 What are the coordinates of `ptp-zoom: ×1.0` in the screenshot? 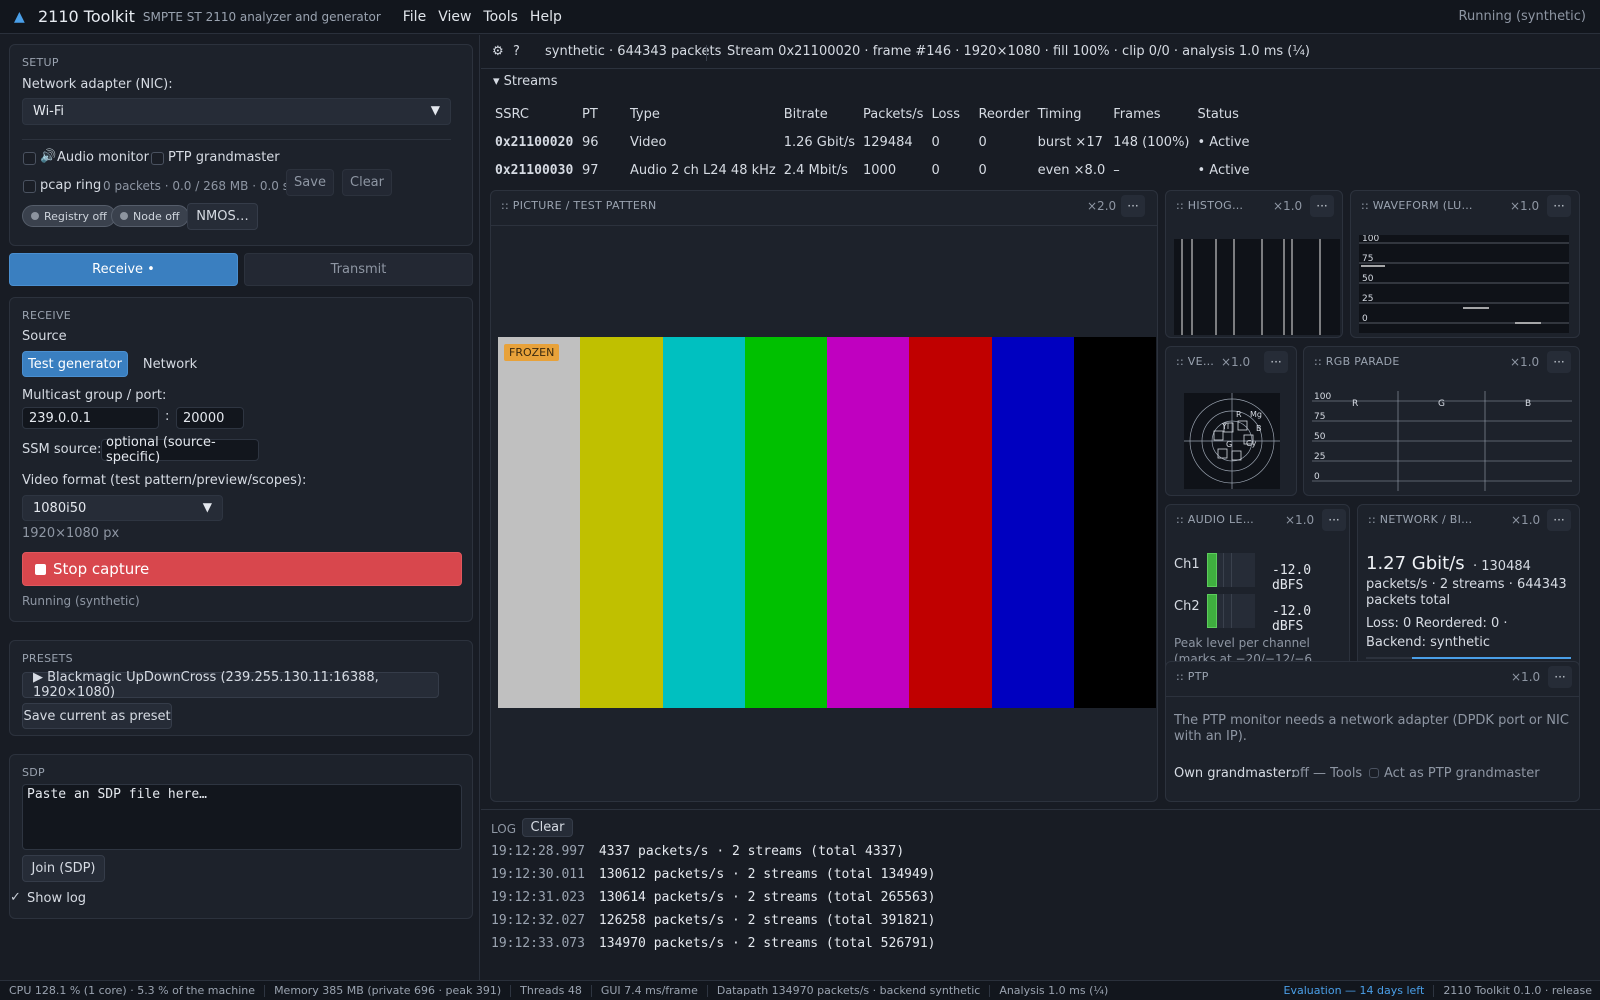 It's located at (1525, 677).